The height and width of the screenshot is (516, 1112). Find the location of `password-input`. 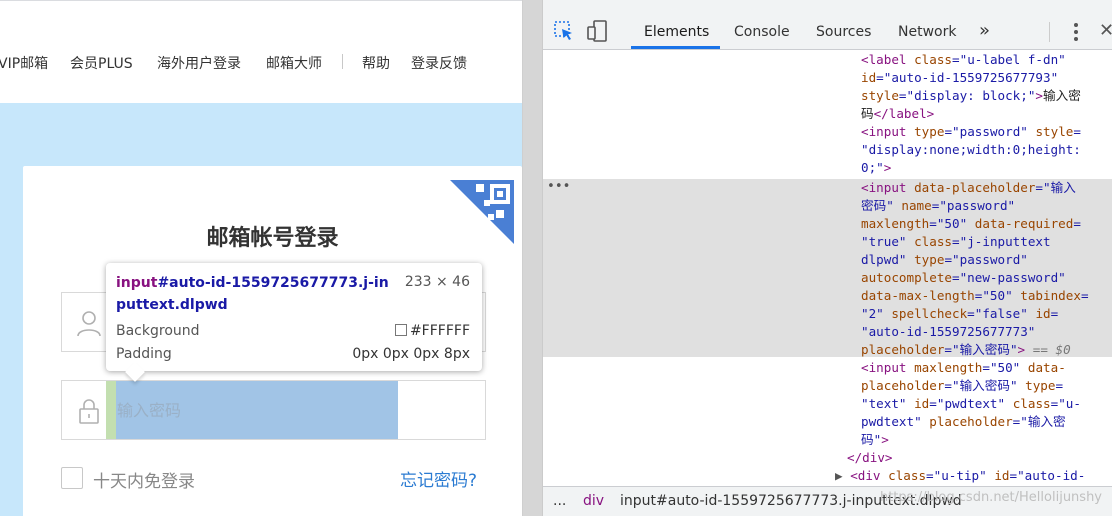

password-input is located at coordinates (257, 410).